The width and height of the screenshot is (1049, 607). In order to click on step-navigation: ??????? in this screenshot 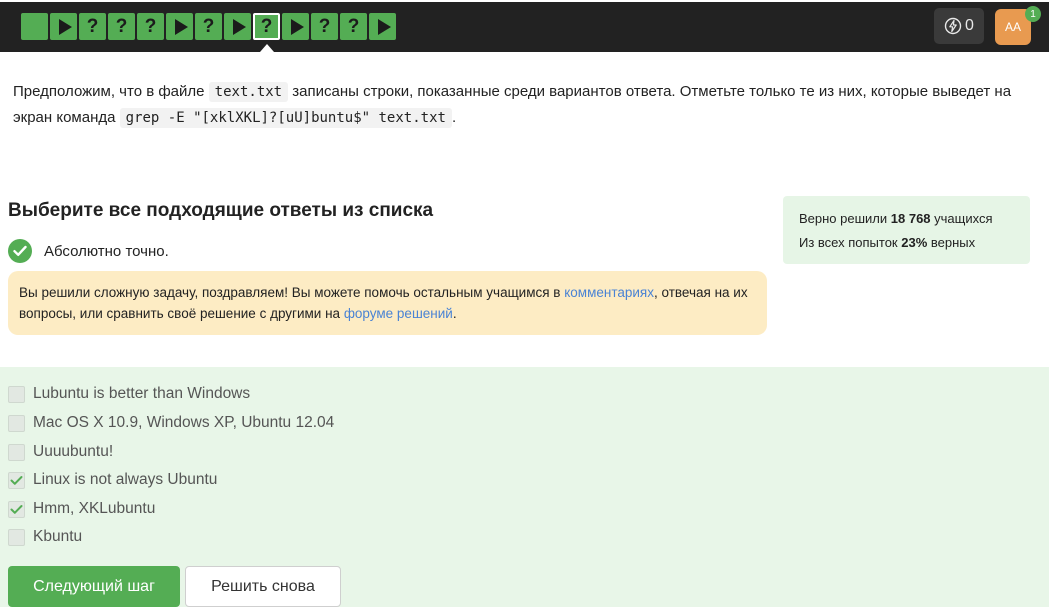, I will do `click(209, 32)`.